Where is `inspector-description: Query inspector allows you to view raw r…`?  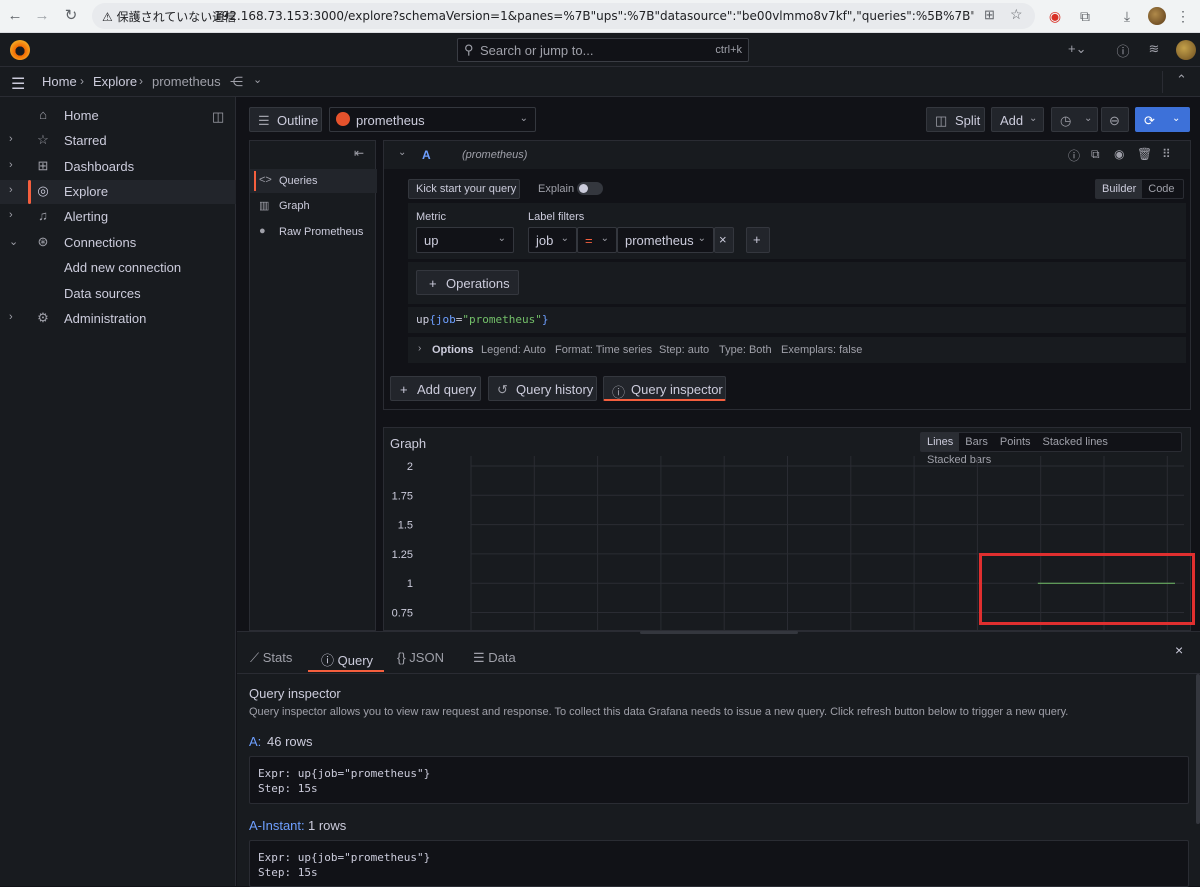
inspector-description: Query inspector allows you to view raw r… is located at coordinates (659, 712).